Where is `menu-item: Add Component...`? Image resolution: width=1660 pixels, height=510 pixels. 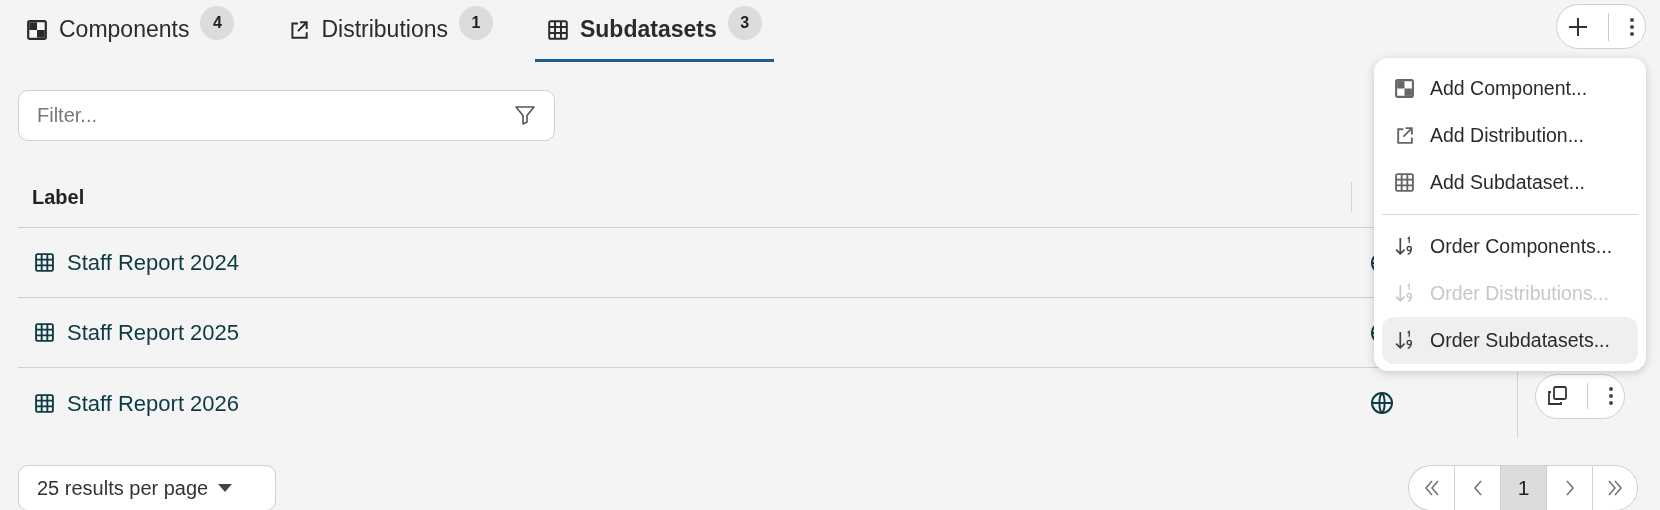 menu-item: Add Component... is located at coordinates (1510, 88).